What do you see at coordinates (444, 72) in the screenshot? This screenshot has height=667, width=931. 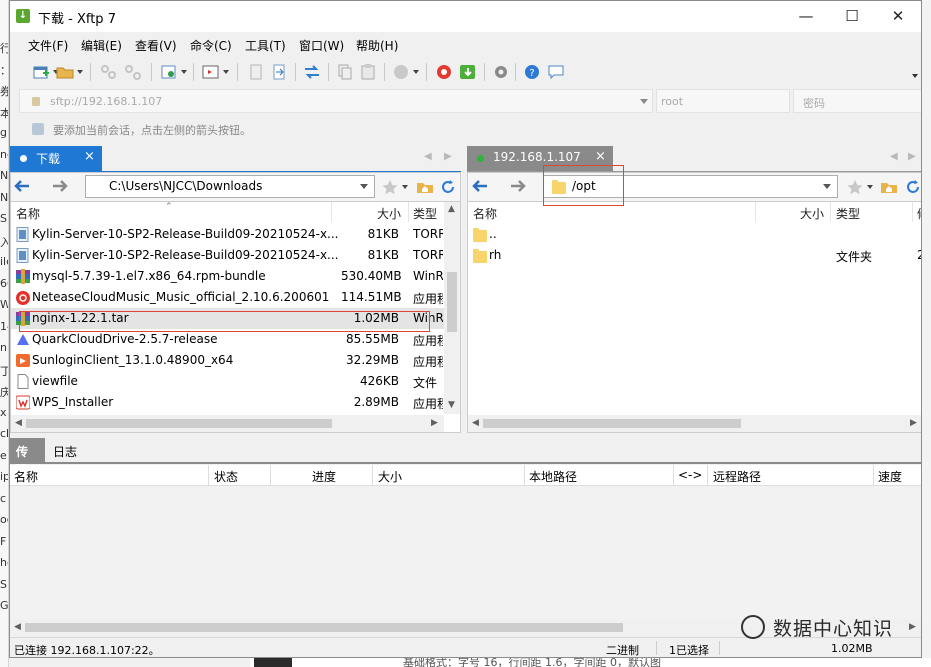 I see `xshell-icon` at bounding box center [444, 72].